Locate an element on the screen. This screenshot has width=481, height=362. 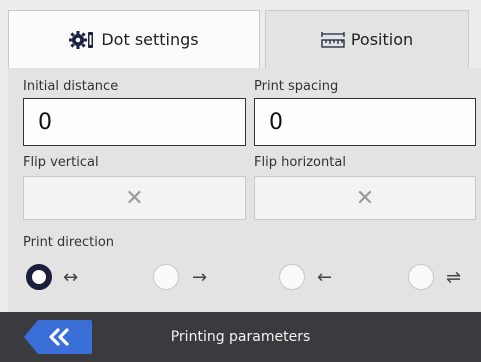
gear-icon is located at coordinates (82, 40).